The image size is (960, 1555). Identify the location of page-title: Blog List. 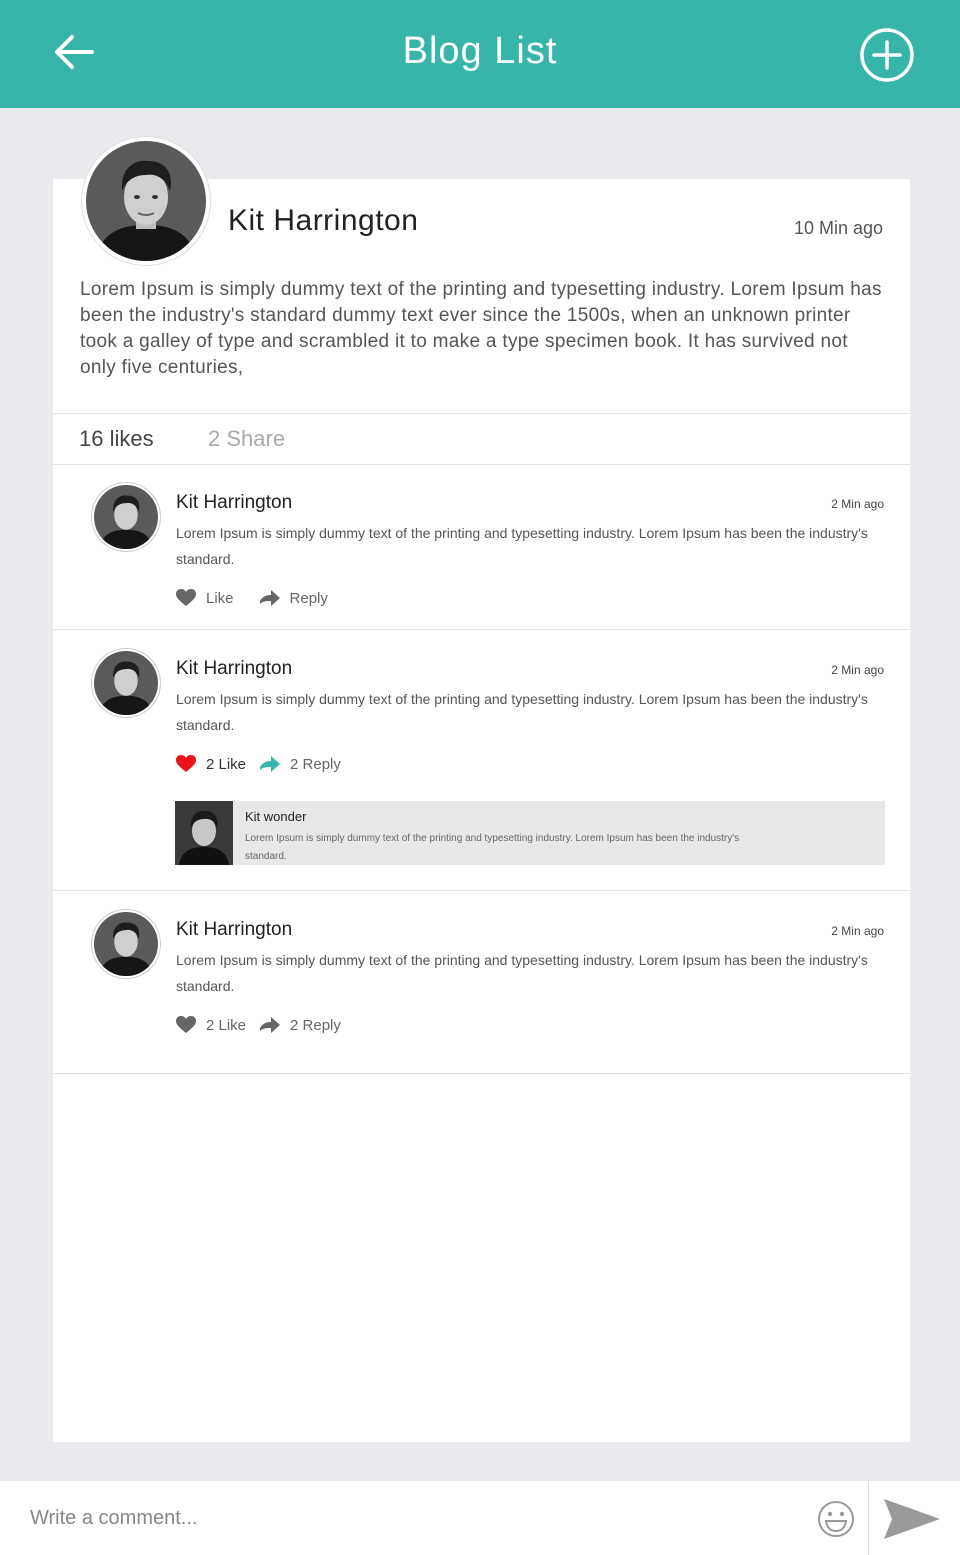
(480, 51).